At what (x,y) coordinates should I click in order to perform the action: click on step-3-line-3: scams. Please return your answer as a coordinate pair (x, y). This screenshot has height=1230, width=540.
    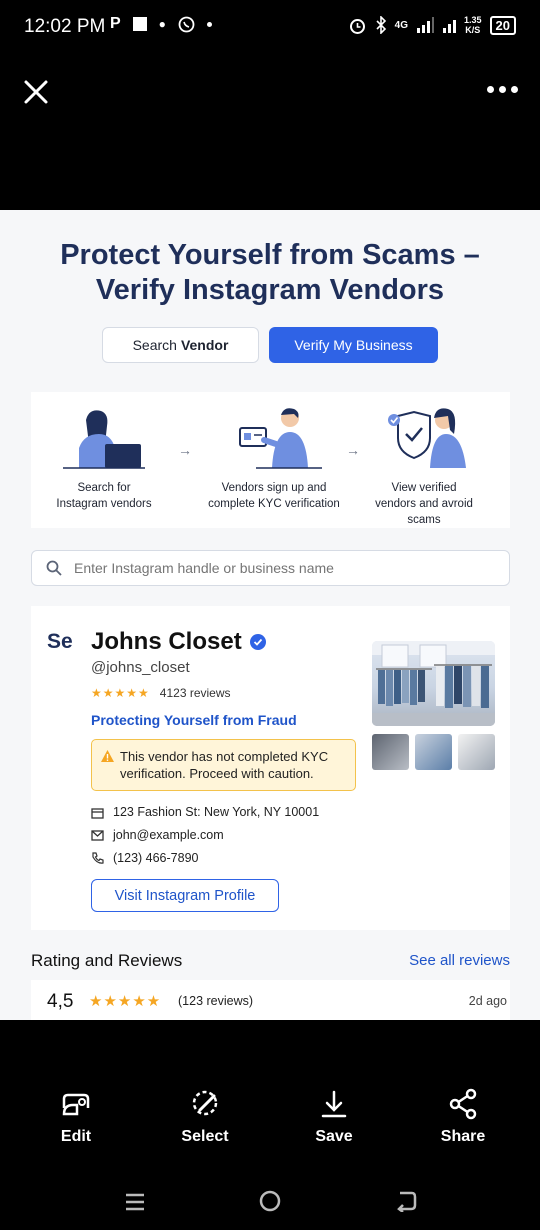
    Looking at the image, I should click on (424, 520).